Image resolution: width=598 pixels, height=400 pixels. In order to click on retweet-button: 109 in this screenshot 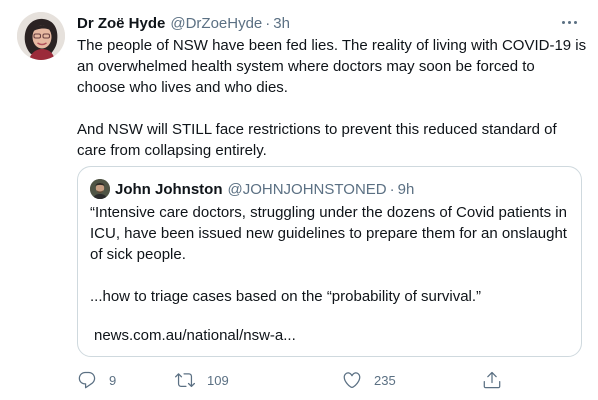, I will do `click(202, 380)`.